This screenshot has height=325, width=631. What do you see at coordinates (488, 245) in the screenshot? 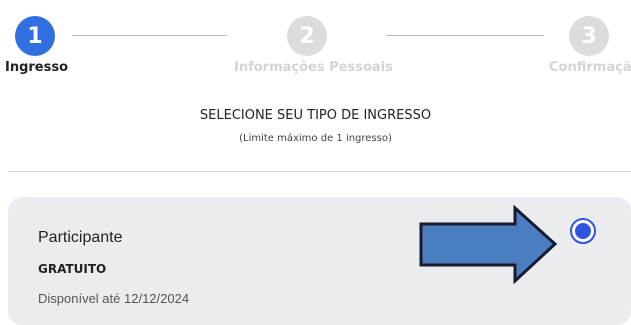
I see `arrow-right-icon` at bounding box center [488, 245].